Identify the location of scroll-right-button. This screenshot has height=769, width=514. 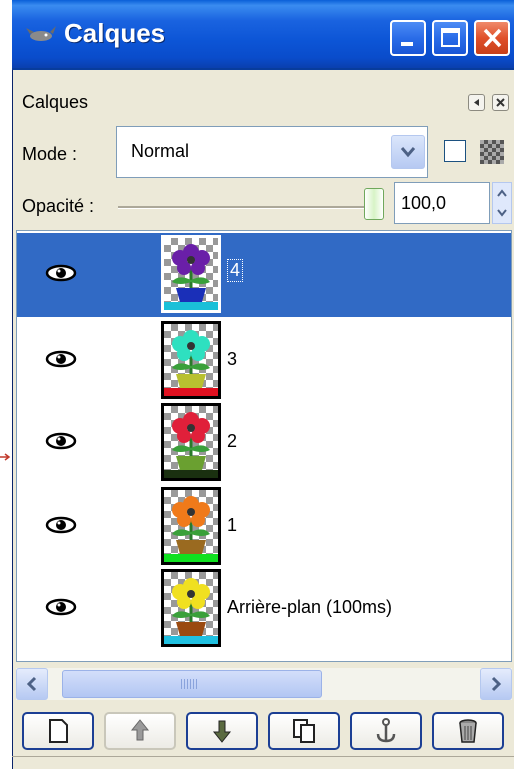
(496, 684).